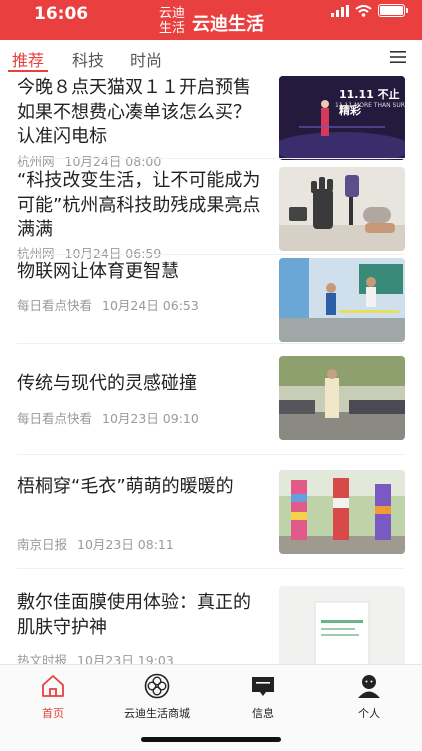 The height and width of the screenshot is (751, 422). Describe the element at coordinates (28, 71) in the screenshot. I see `active-tab-indicator` at that location.